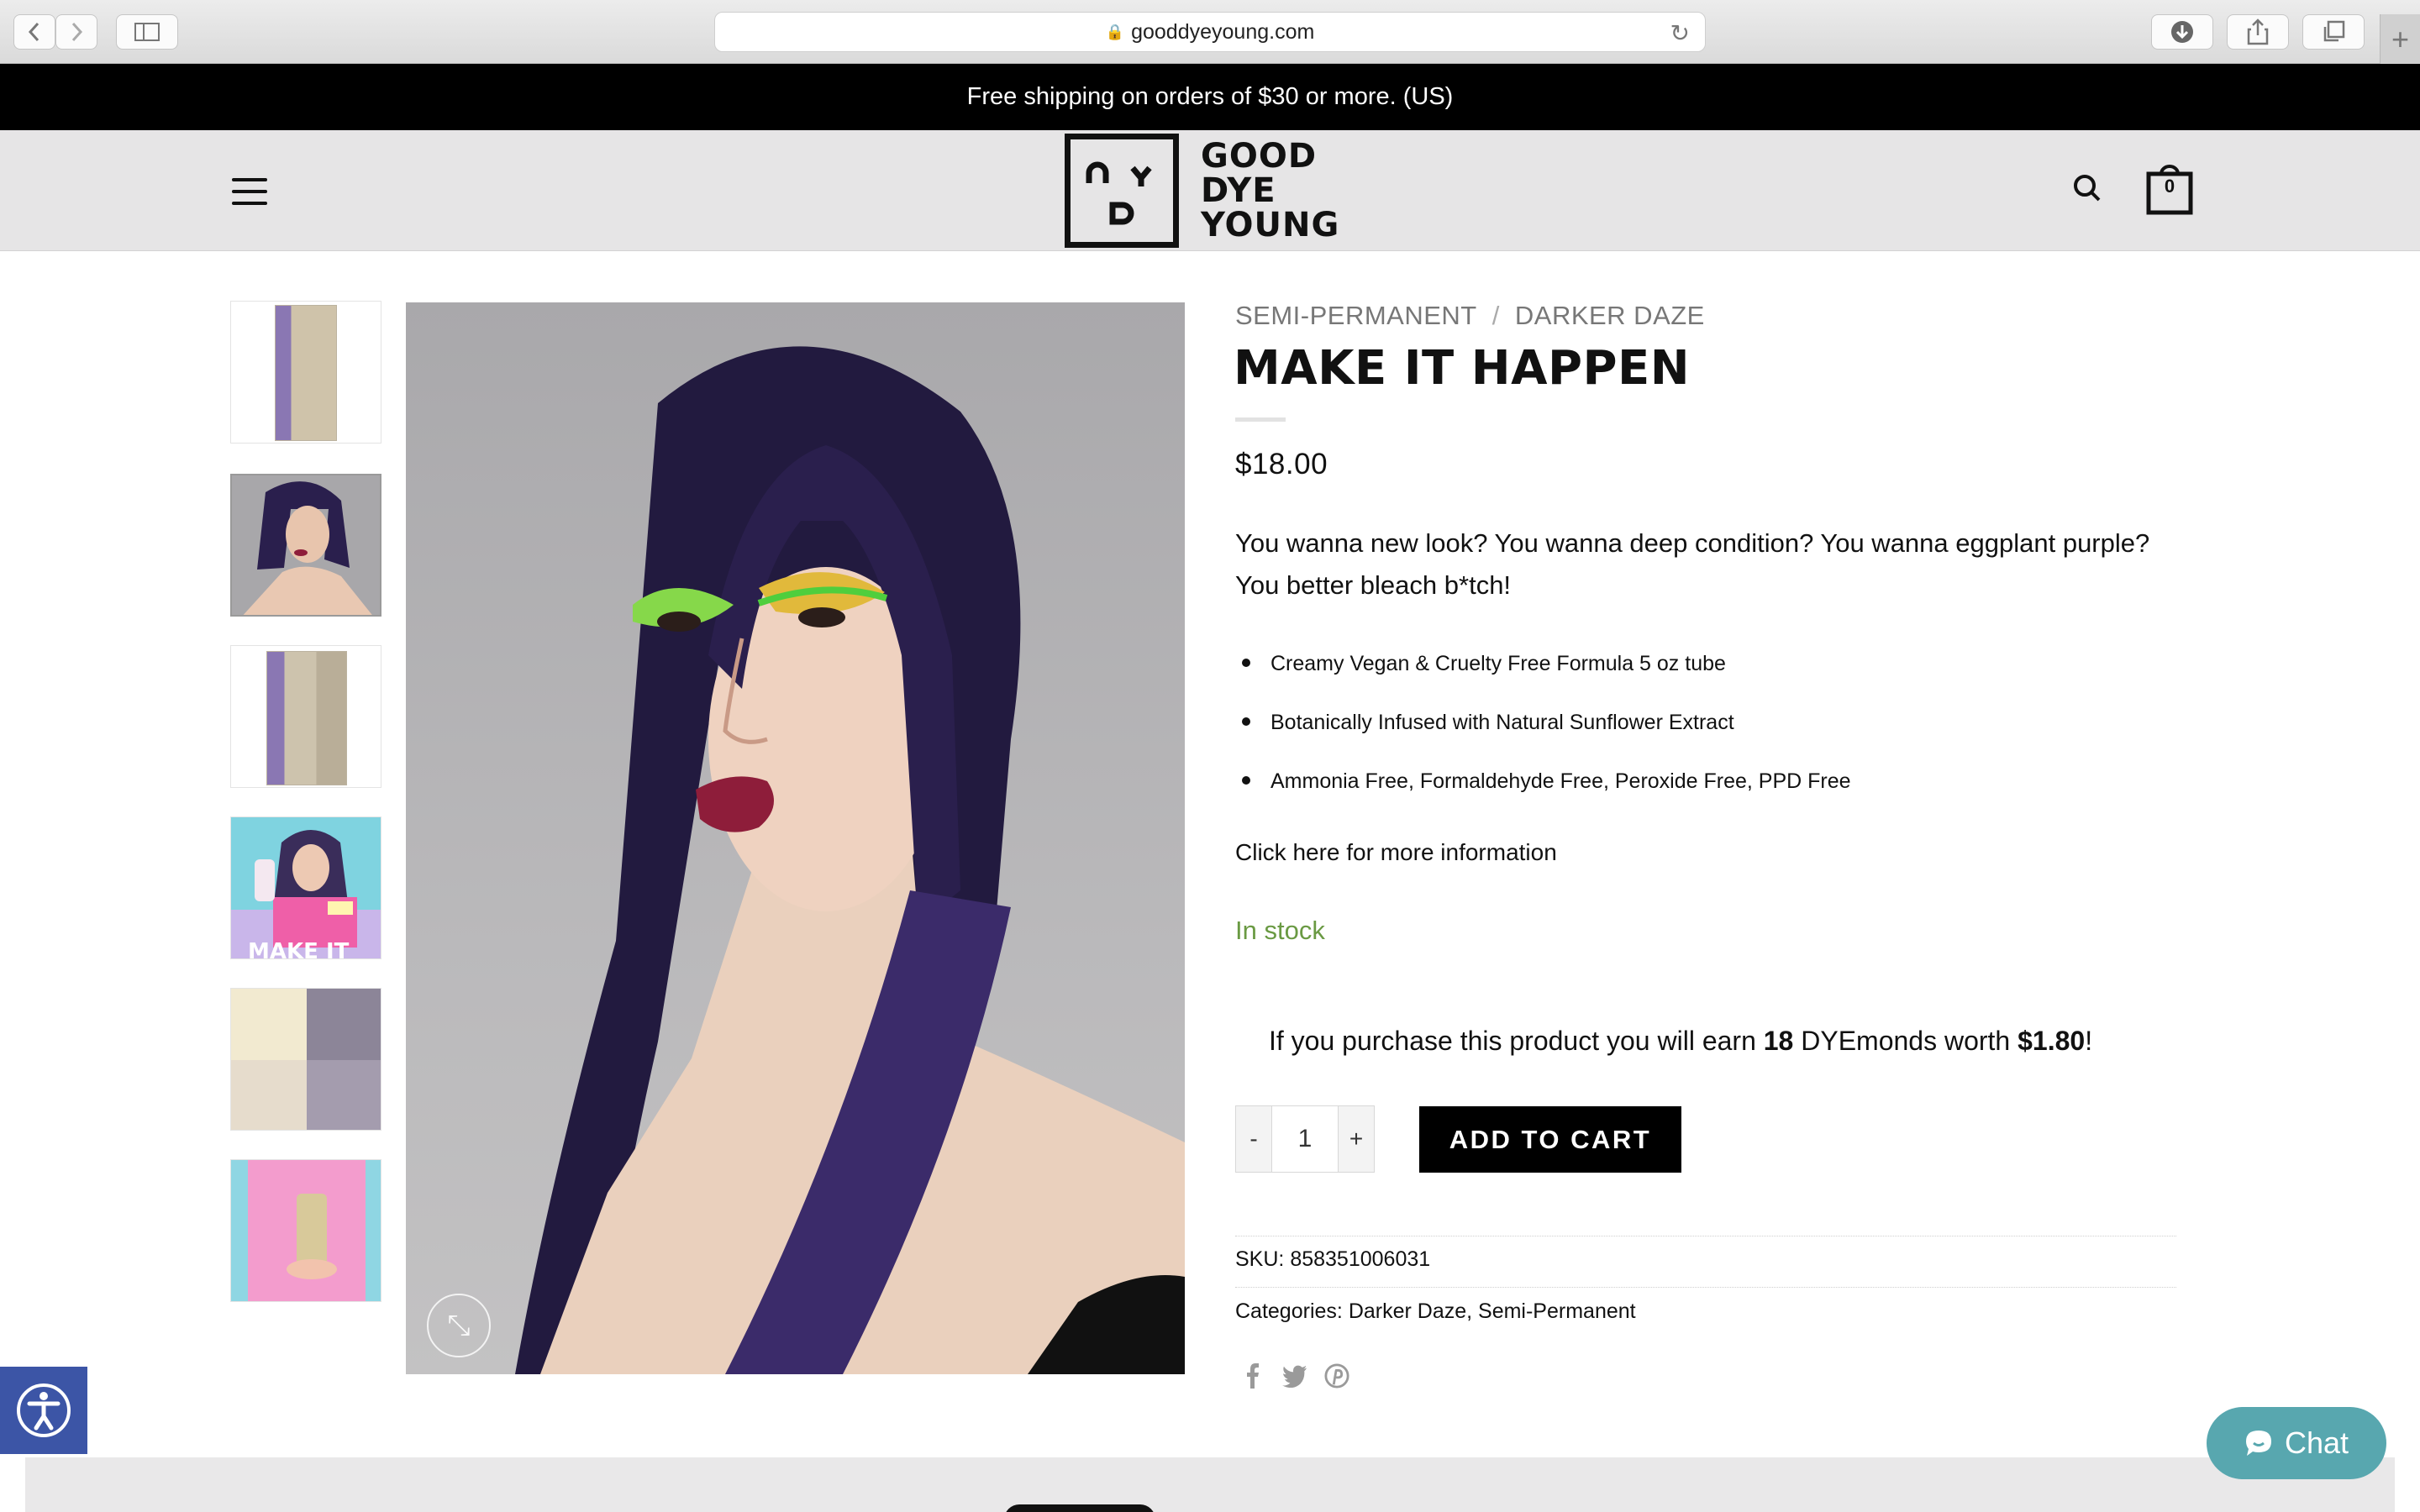 Image resolution: width=2420 pixels, height=1512 pixels. I want to click on address-bar: 🔒 gooddyeyoung.com ↻, so click(1210, 32).